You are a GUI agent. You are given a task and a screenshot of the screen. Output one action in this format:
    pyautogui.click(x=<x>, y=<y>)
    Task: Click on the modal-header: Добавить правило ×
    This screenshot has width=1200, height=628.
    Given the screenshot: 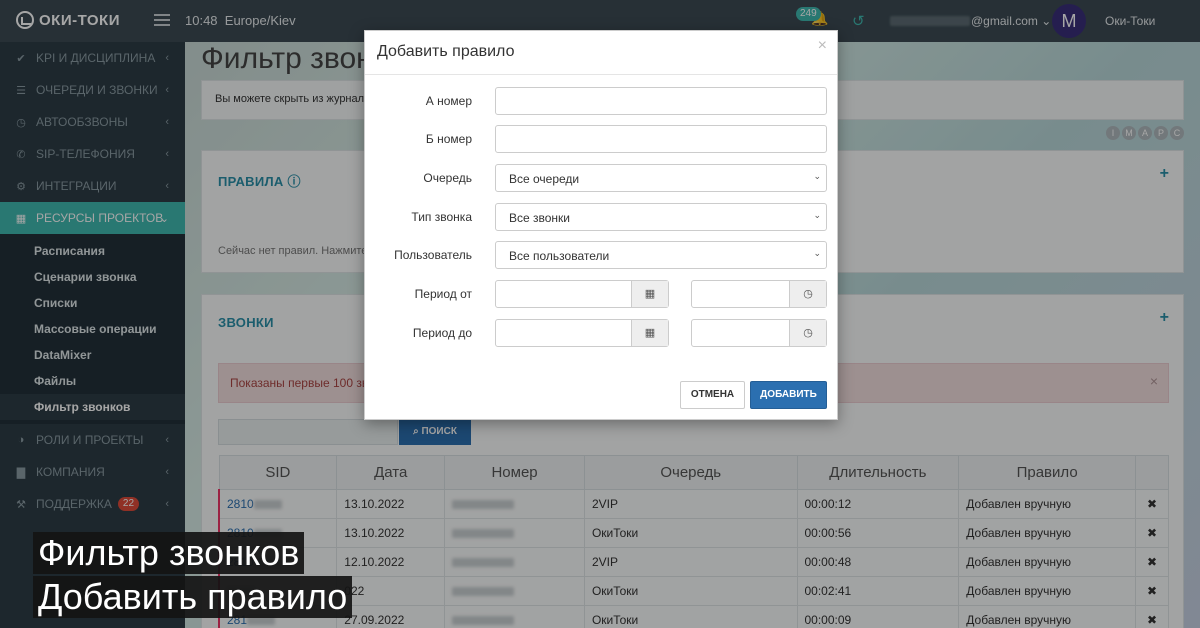 What is the action you would take?
    pyautogui.click(x=601, y=53)
    